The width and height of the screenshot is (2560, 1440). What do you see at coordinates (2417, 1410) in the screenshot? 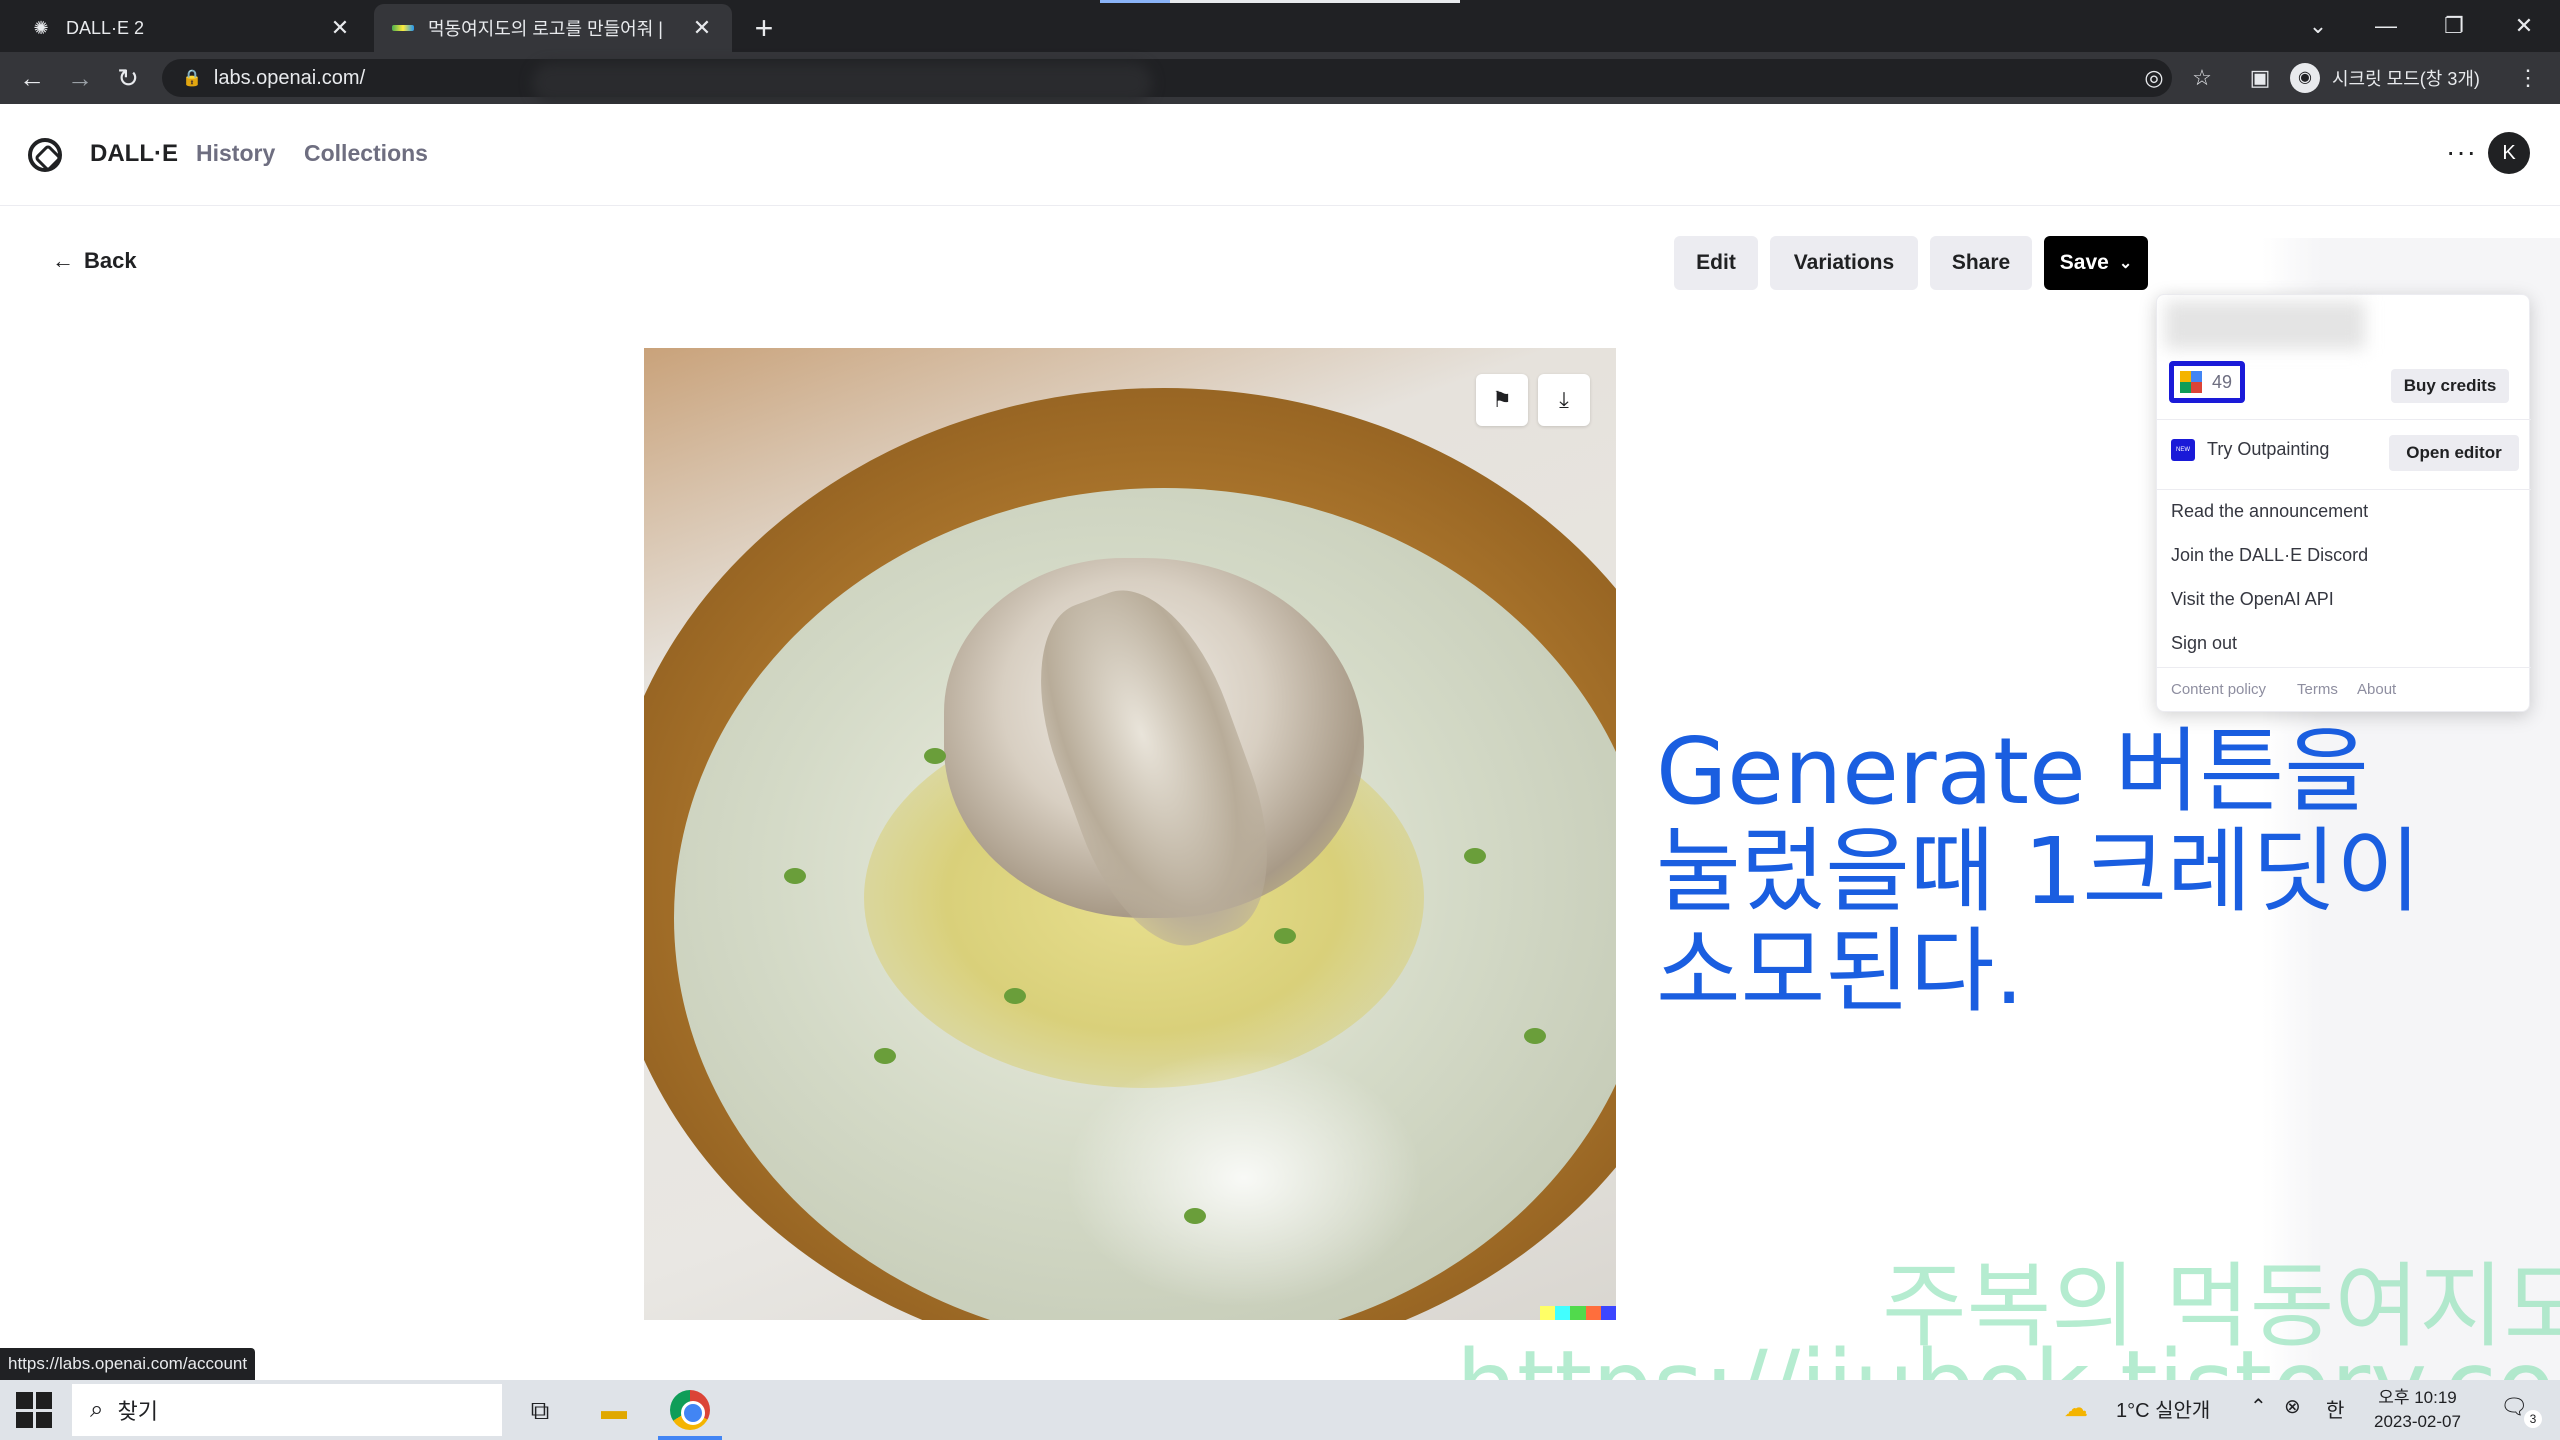
I see `system-clock: 오후 10:19 2023-02-07` at bounding box center [2417, 1410].